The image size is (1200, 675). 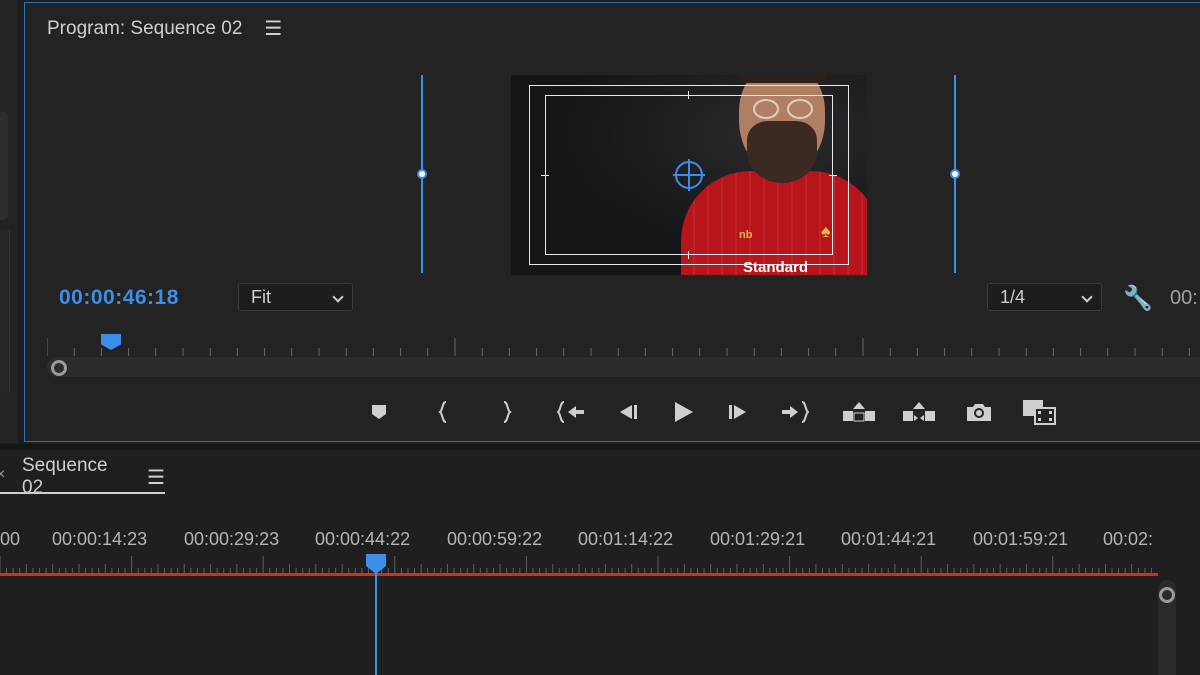 I want to click on timeline-time-label: 00:01:44:21, so click(x=889, y=539).